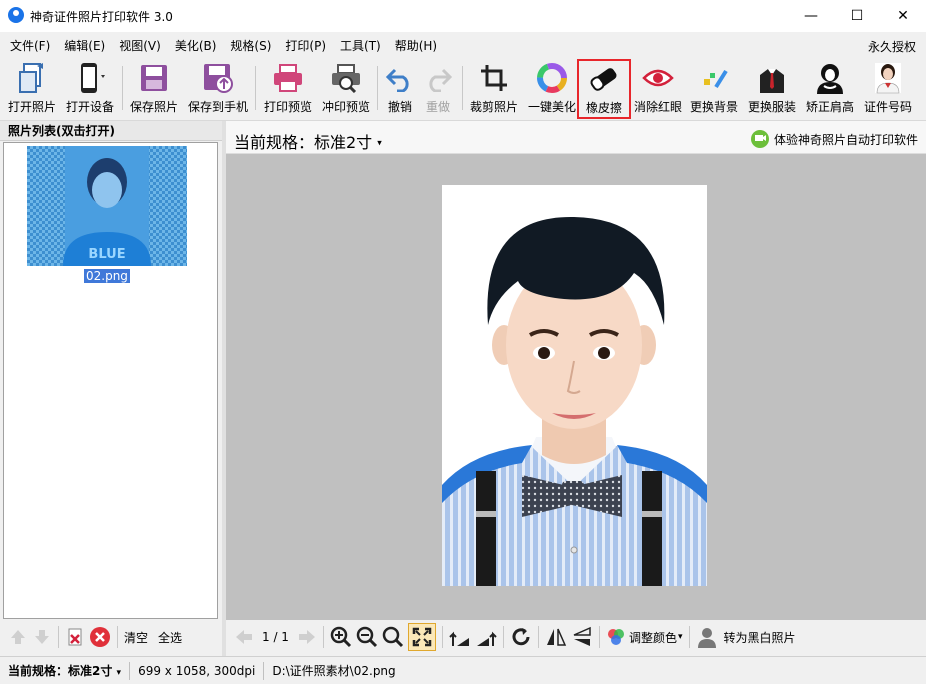 This screenshot has width=926, height=684. I want to click on remove-red-eye-button: 消除红眼, so click(658, 89).